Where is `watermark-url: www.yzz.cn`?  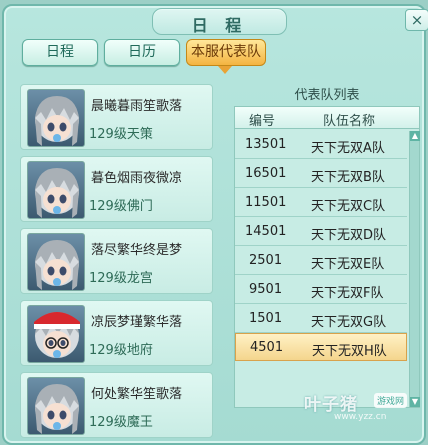 watermark-url: www.yzz.cn is located at coordinates (360, 417).